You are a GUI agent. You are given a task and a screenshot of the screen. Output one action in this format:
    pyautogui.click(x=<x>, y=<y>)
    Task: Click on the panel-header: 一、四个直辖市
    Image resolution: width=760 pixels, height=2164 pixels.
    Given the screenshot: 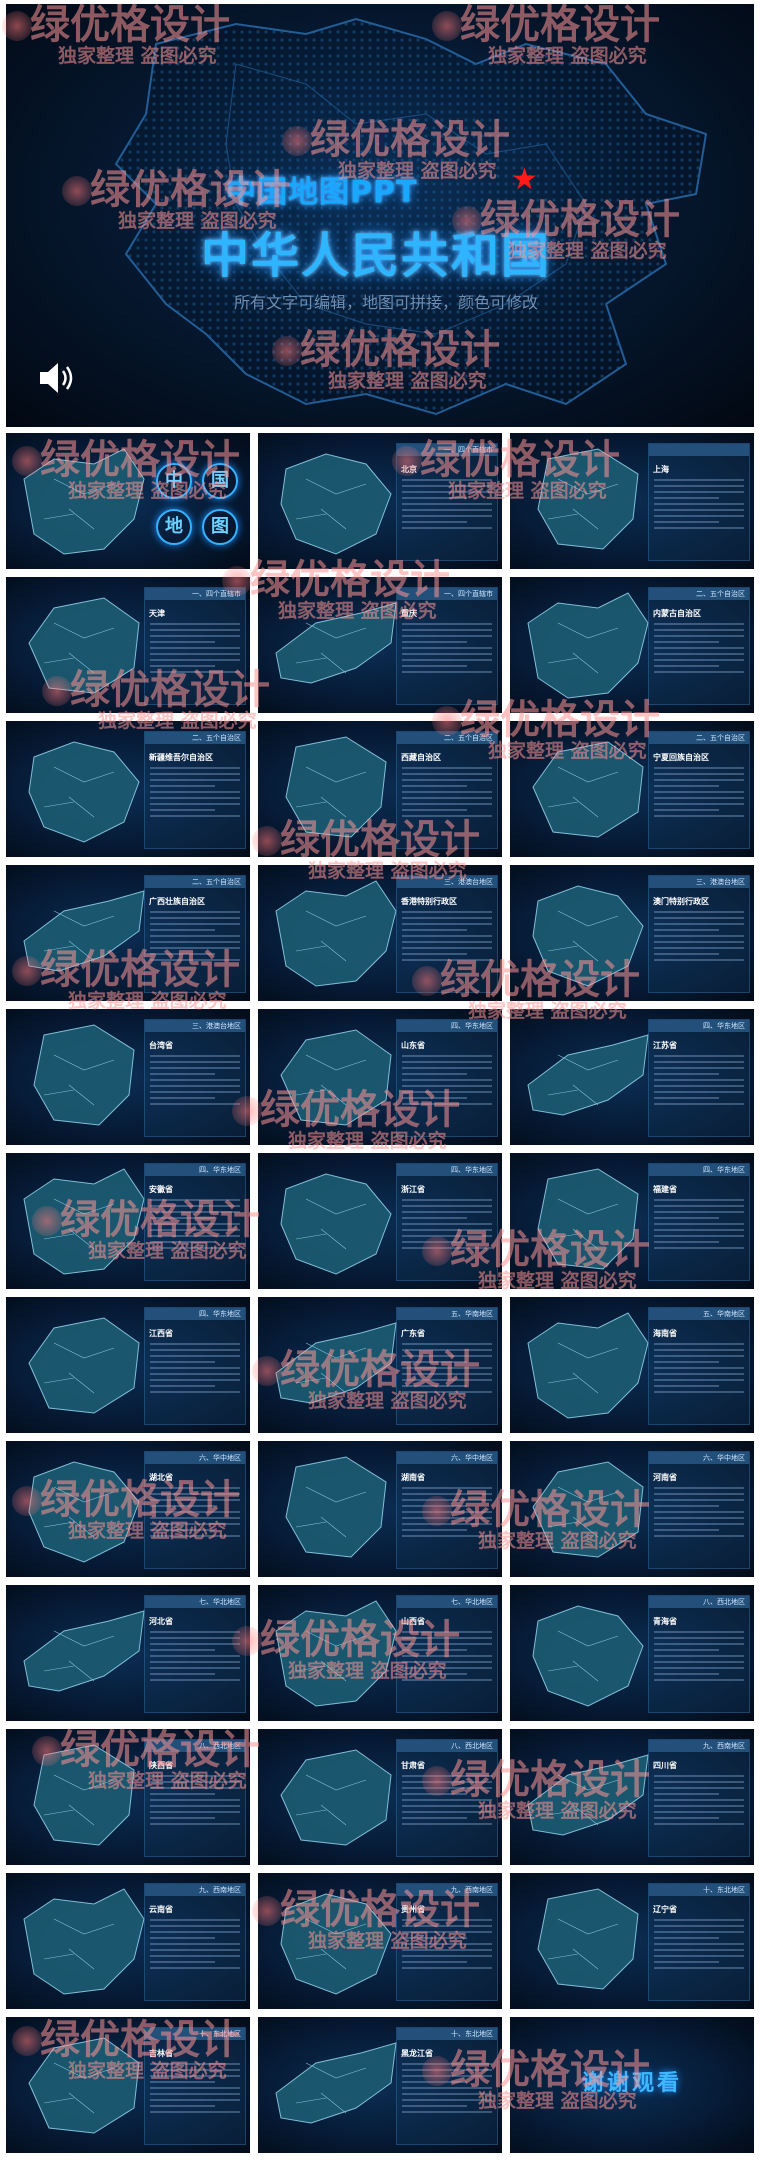 What is the action you would take?
    pyautogui.click(x=447, y=594)
    